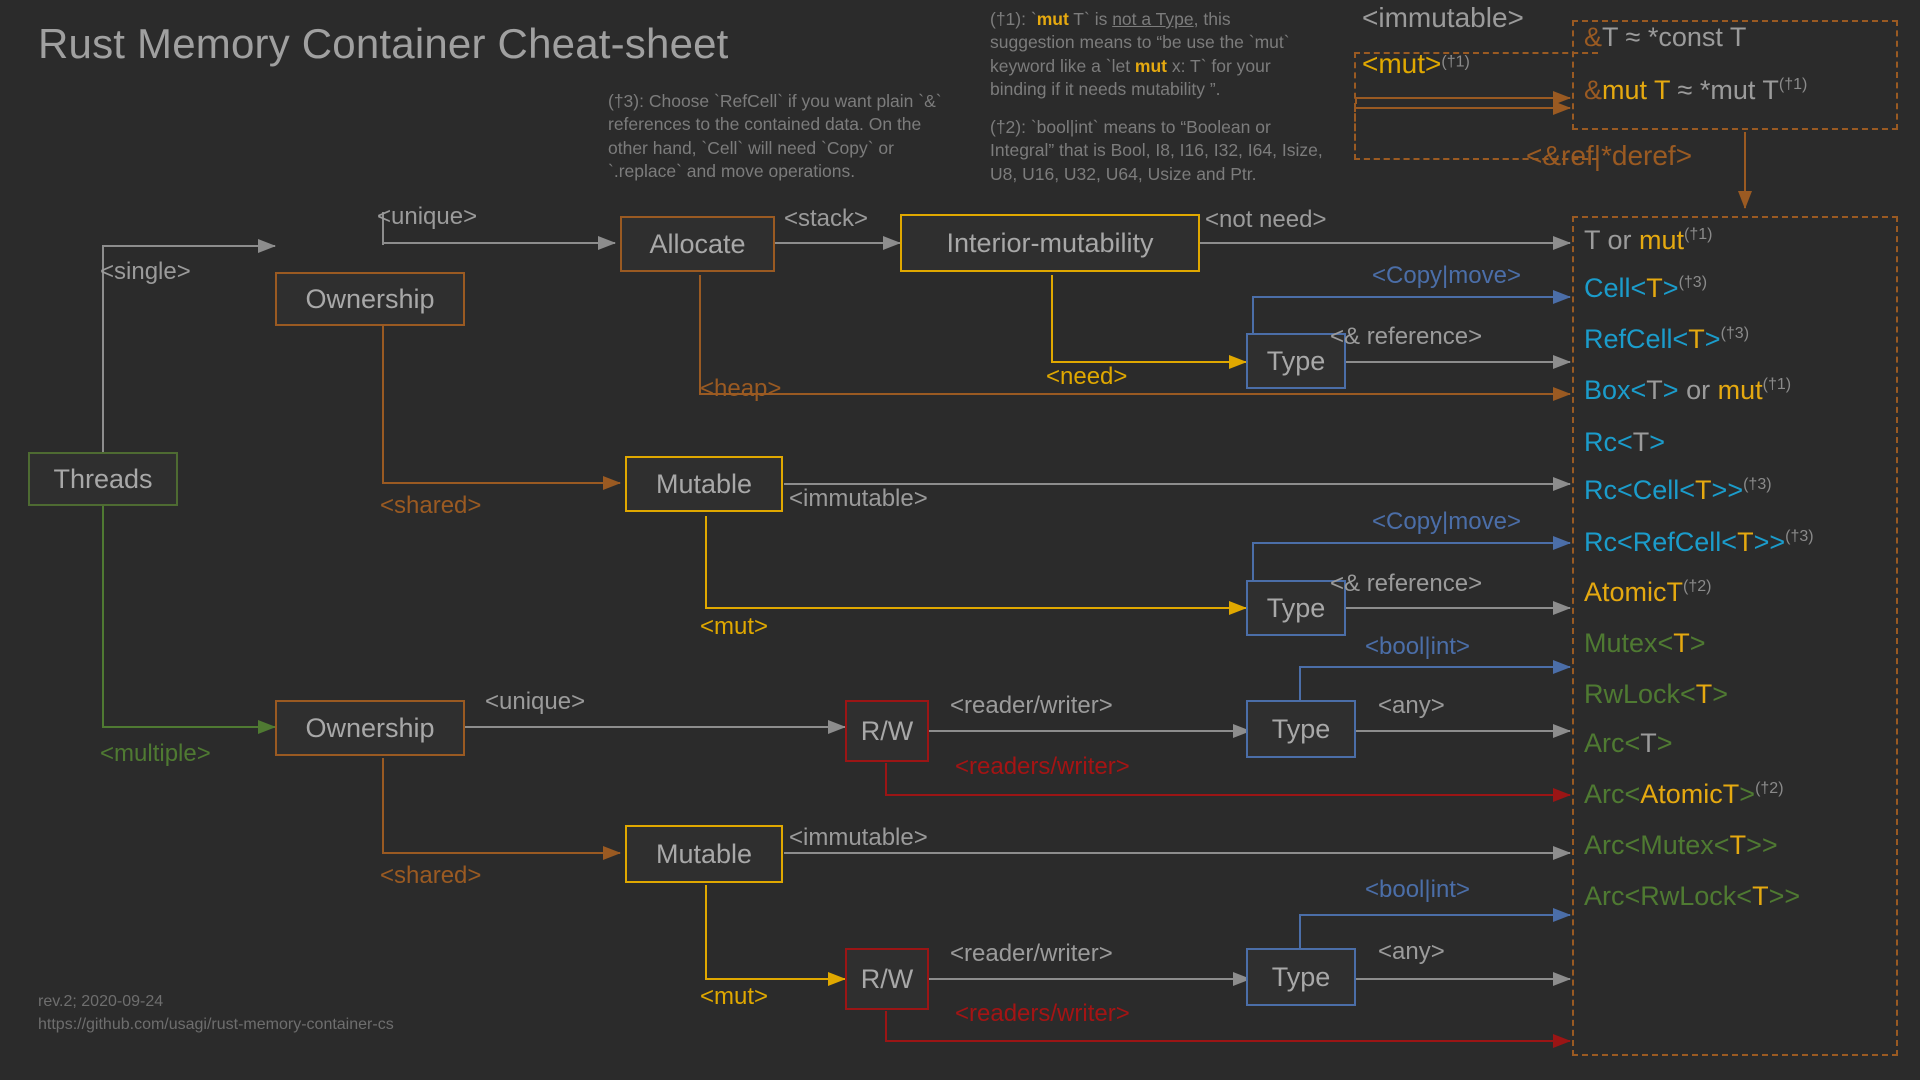 The width and height of the screenshot is (1920, 1080). I want to click on output-rwlock-part-1: T, so click(1704, 694).